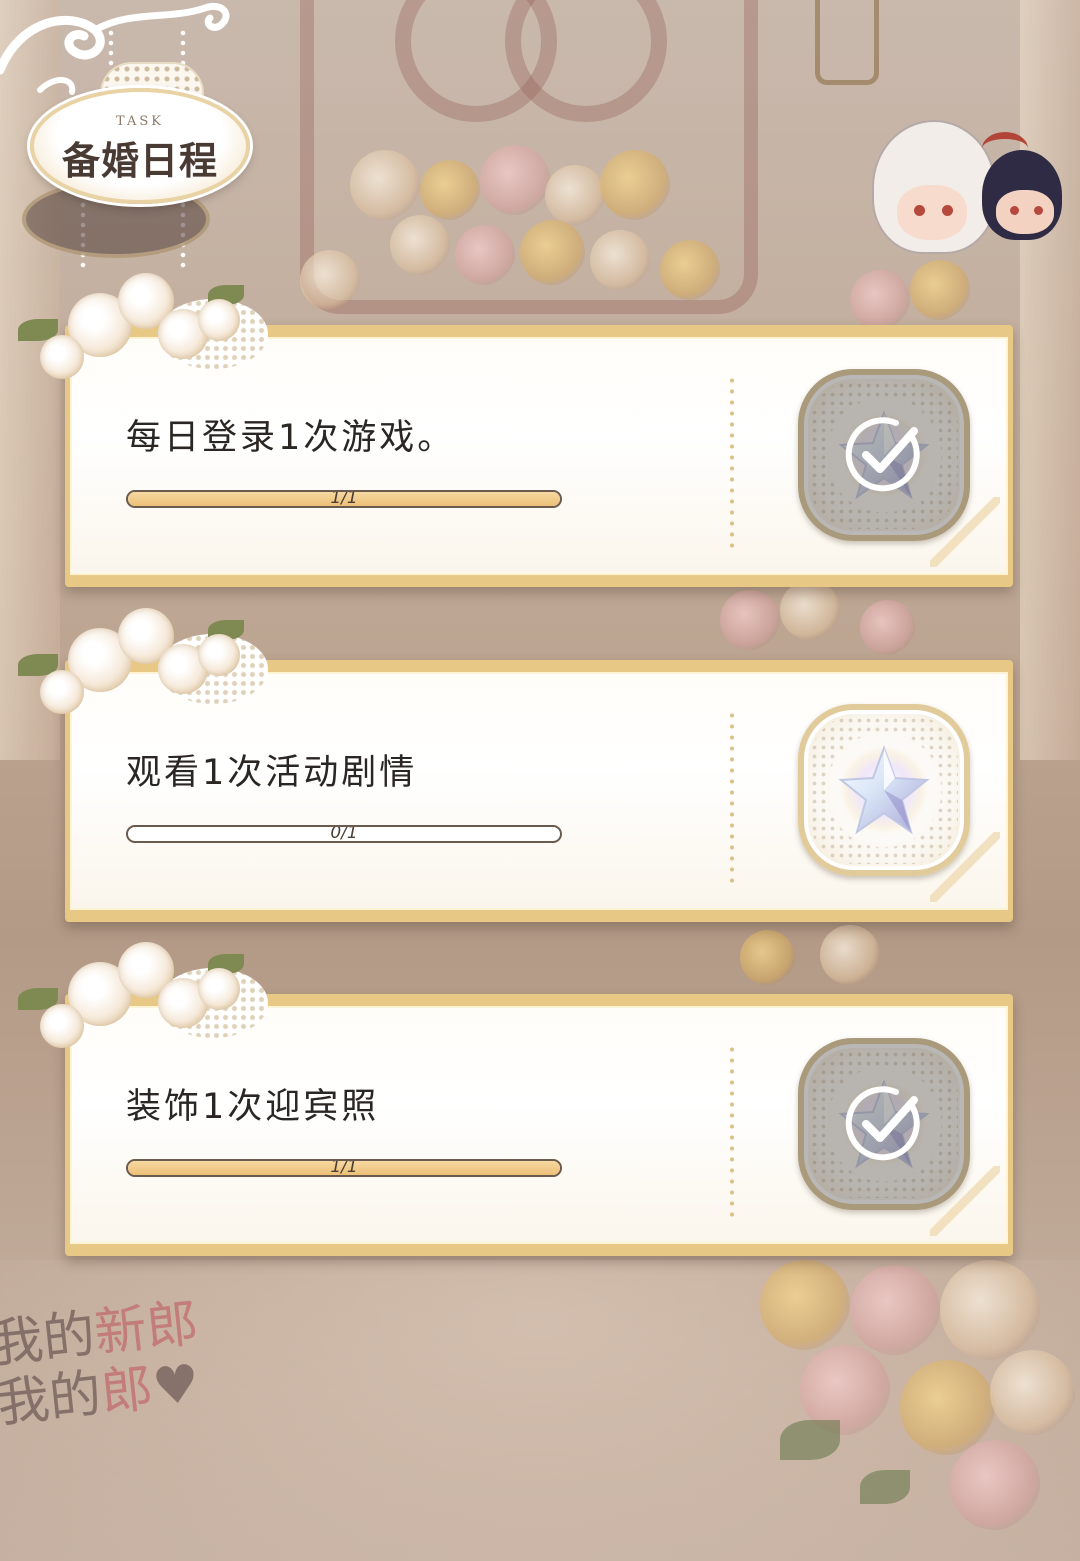 The width and height of the screenshot is (1080, 1561). Describe the element at coordinates (140, 121) in the screenshot. I see `badge-subtitle: TASK` at that location.